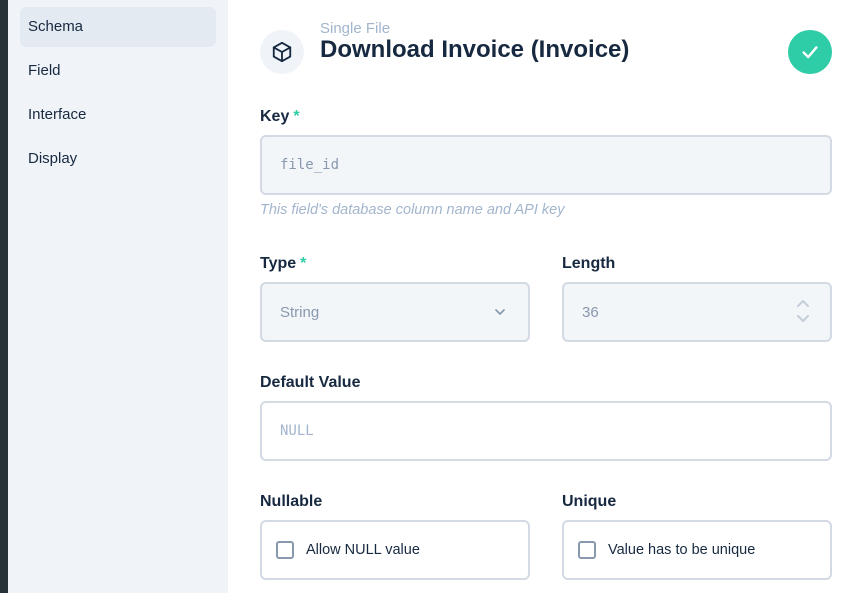 The image size is (864, 593). What do you see at coordinates (589, 263) in the screenshot?
I see `length-label: Length` at bounding box center [589, 263].